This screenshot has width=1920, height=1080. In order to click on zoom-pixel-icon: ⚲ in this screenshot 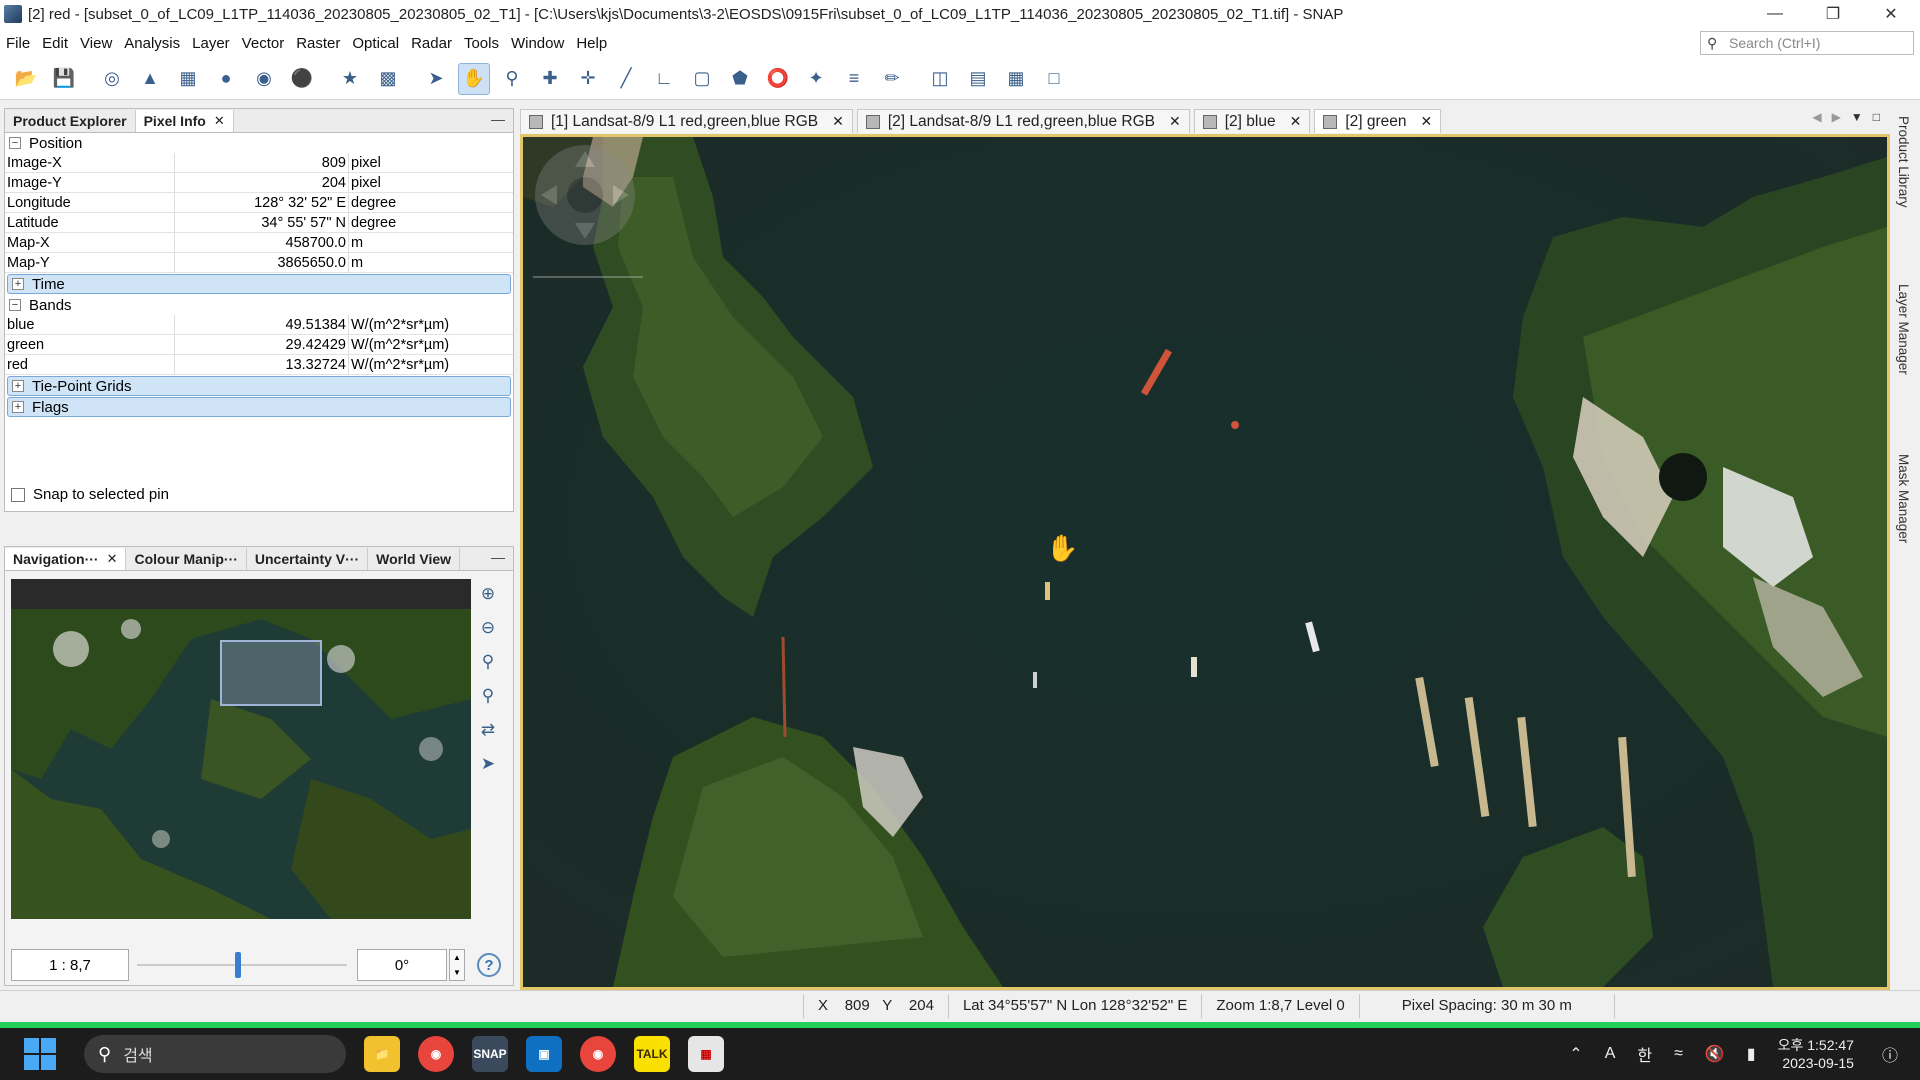, I will do `click(488, 662)`.